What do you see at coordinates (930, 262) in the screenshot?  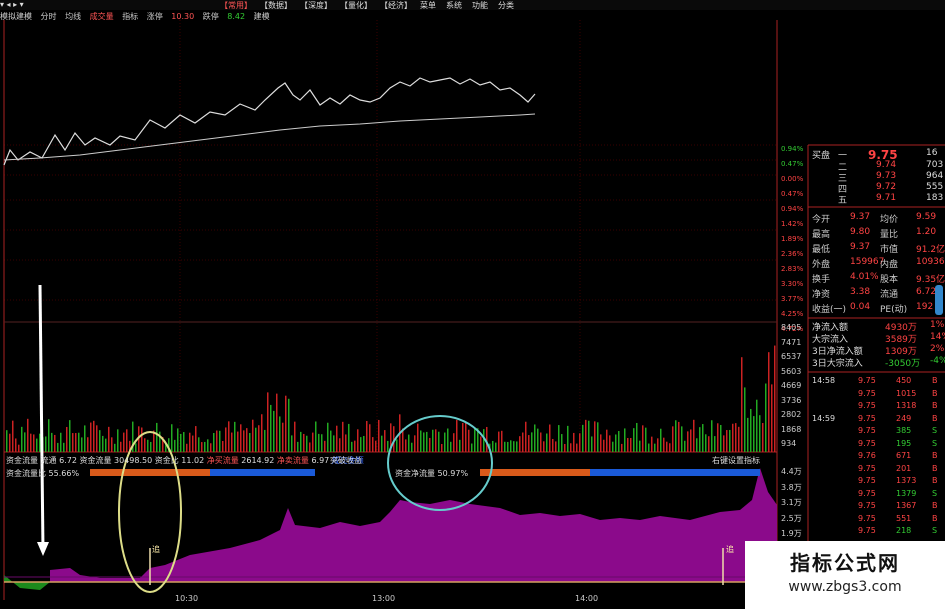 I see `stat-value: 109361` at bounding box center [930, 262].